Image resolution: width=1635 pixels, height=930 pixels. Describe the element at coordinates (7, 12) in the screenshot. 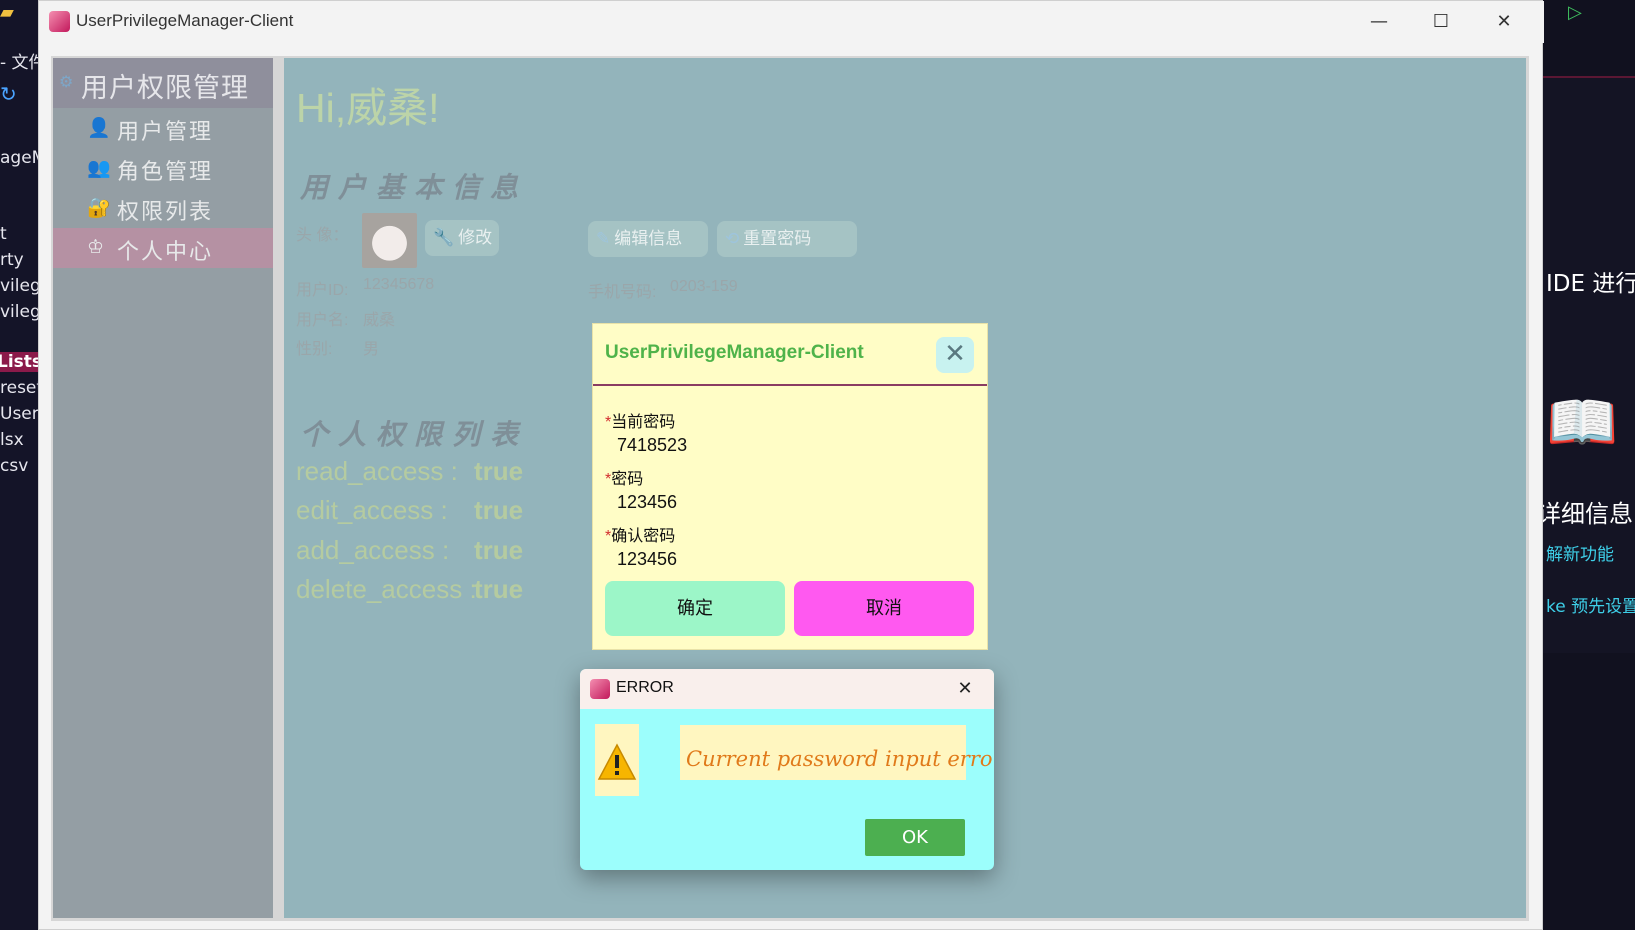

I see `folder-icon: ▰` at that location.